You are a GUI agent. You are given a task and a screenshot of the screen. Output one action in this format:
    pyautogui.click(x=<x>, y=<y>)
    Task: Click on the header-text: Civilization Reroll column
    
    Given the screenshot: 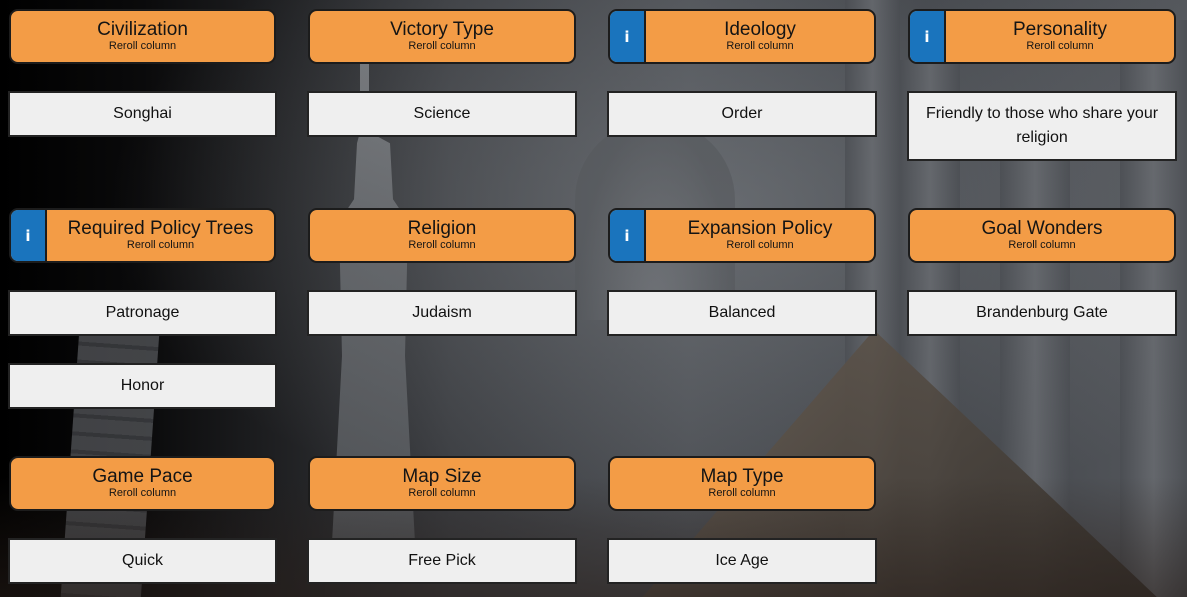 What is the action you would take?
    pyautogui.click(x=142, y=36)
    